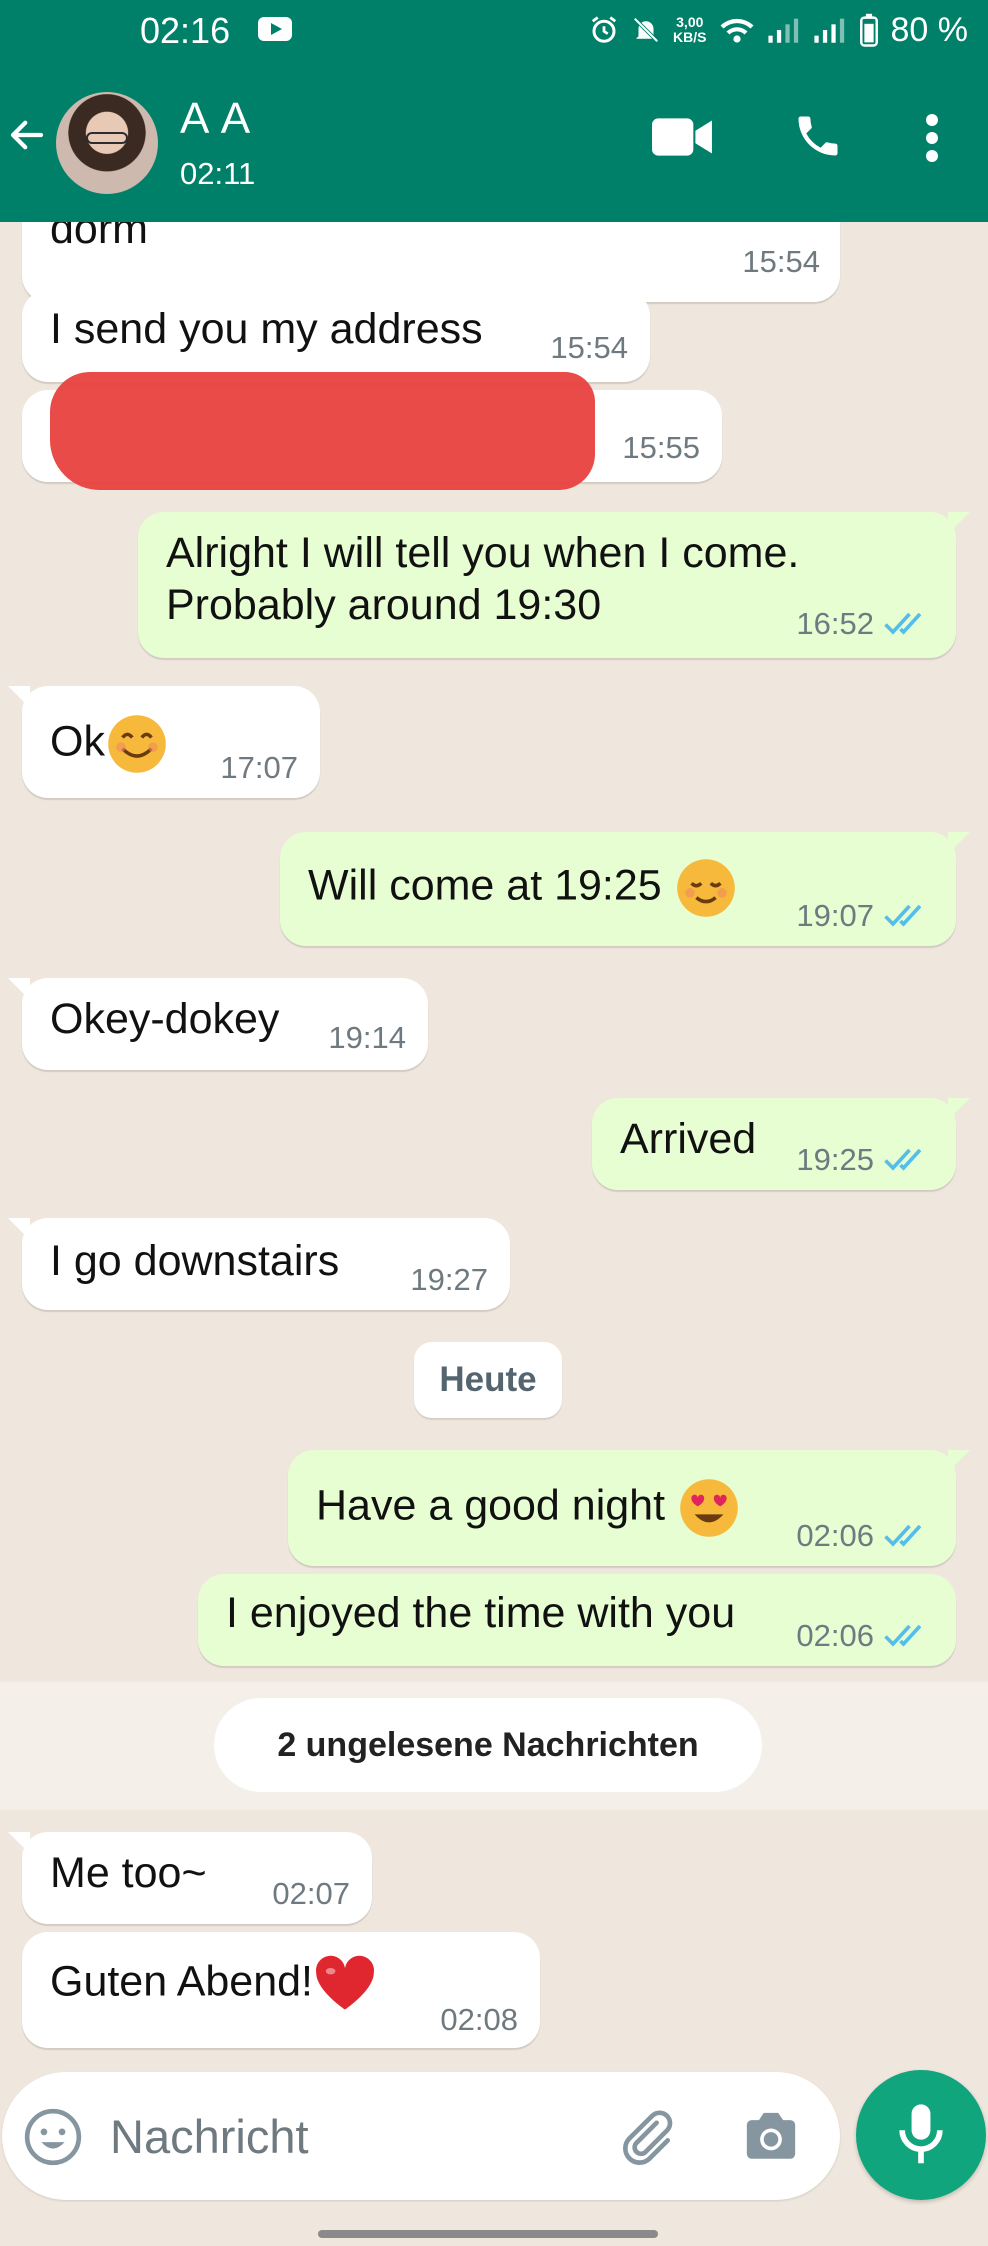 The image size is (988, 2246). Describe the element at coordinates (322, 431) in the screenshot. I see `redaction-overlay` at that location.